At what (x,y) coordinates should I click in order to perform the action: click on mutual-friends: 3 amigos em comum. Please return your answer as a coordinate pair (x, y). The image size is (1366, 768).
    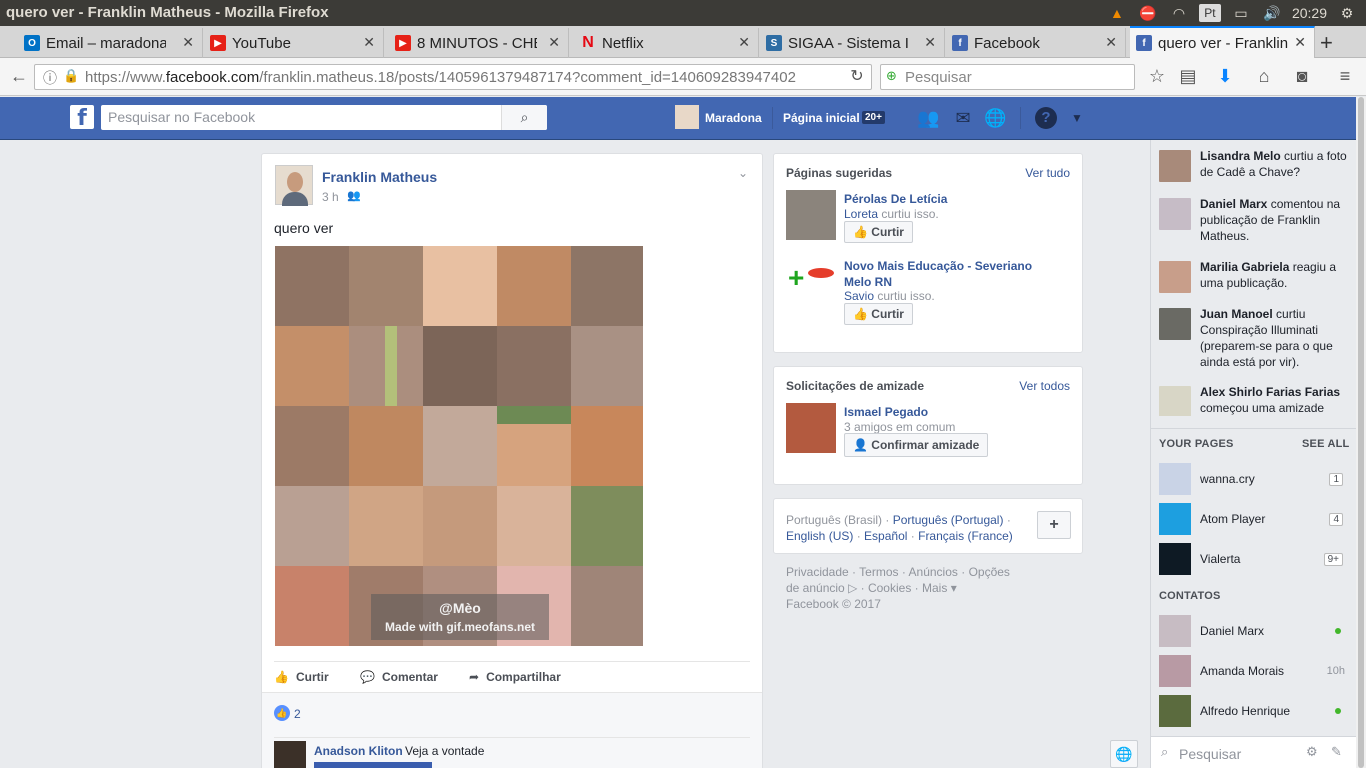
    Looking at the image, I should click on (899, 427).